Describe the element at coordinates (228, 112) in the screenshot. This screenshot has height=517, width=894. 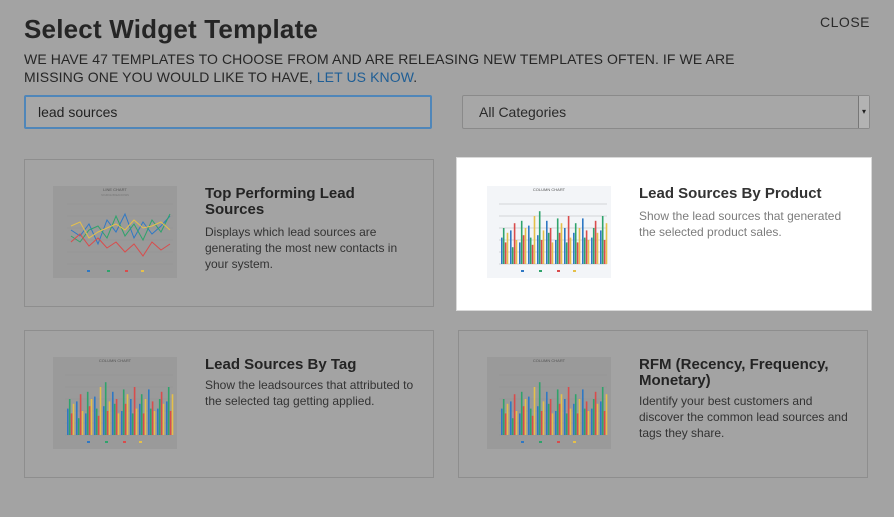
I see `search-input` at that location.